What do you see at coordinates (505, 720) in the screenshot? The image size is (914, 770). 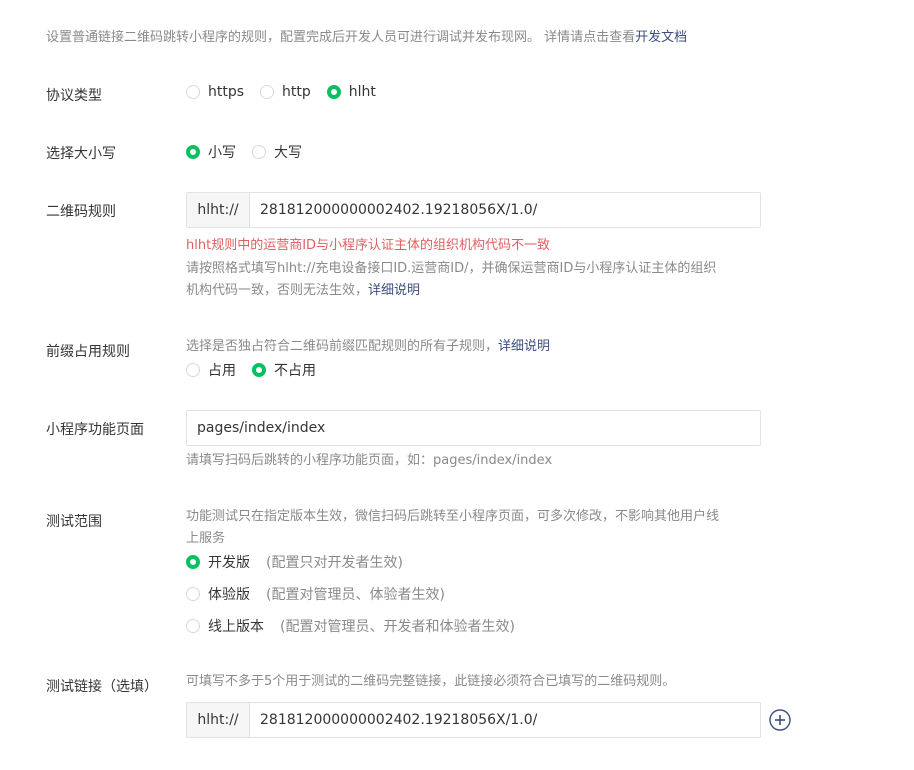 I see `test-link-field: 281812000000002402.19218056X/1.0/` at bounding box center [505, 720].